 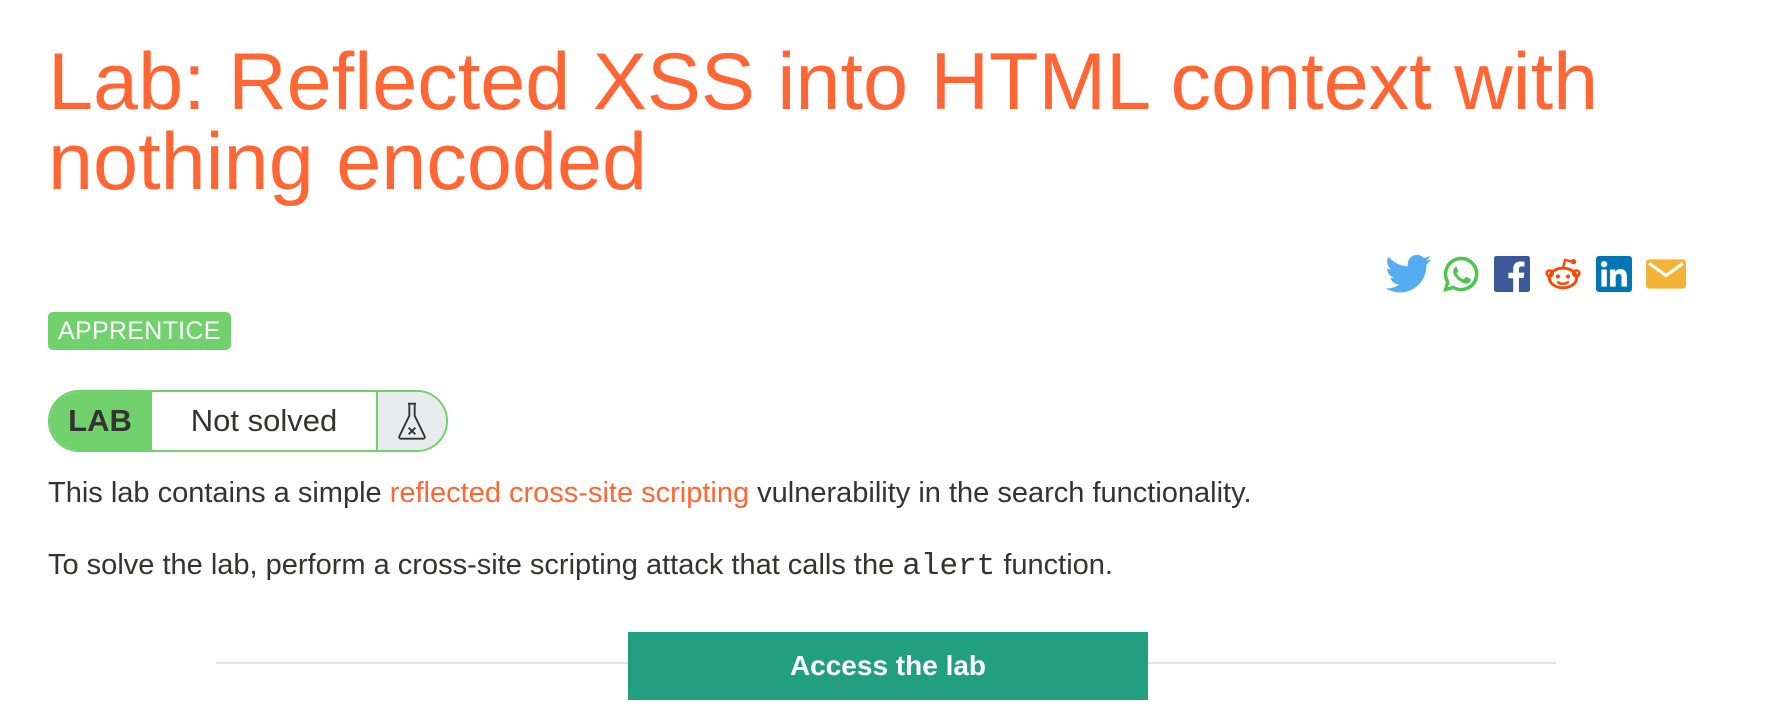 I want to click on description-text: This lab contains a simple, so click(x=219, y=493).